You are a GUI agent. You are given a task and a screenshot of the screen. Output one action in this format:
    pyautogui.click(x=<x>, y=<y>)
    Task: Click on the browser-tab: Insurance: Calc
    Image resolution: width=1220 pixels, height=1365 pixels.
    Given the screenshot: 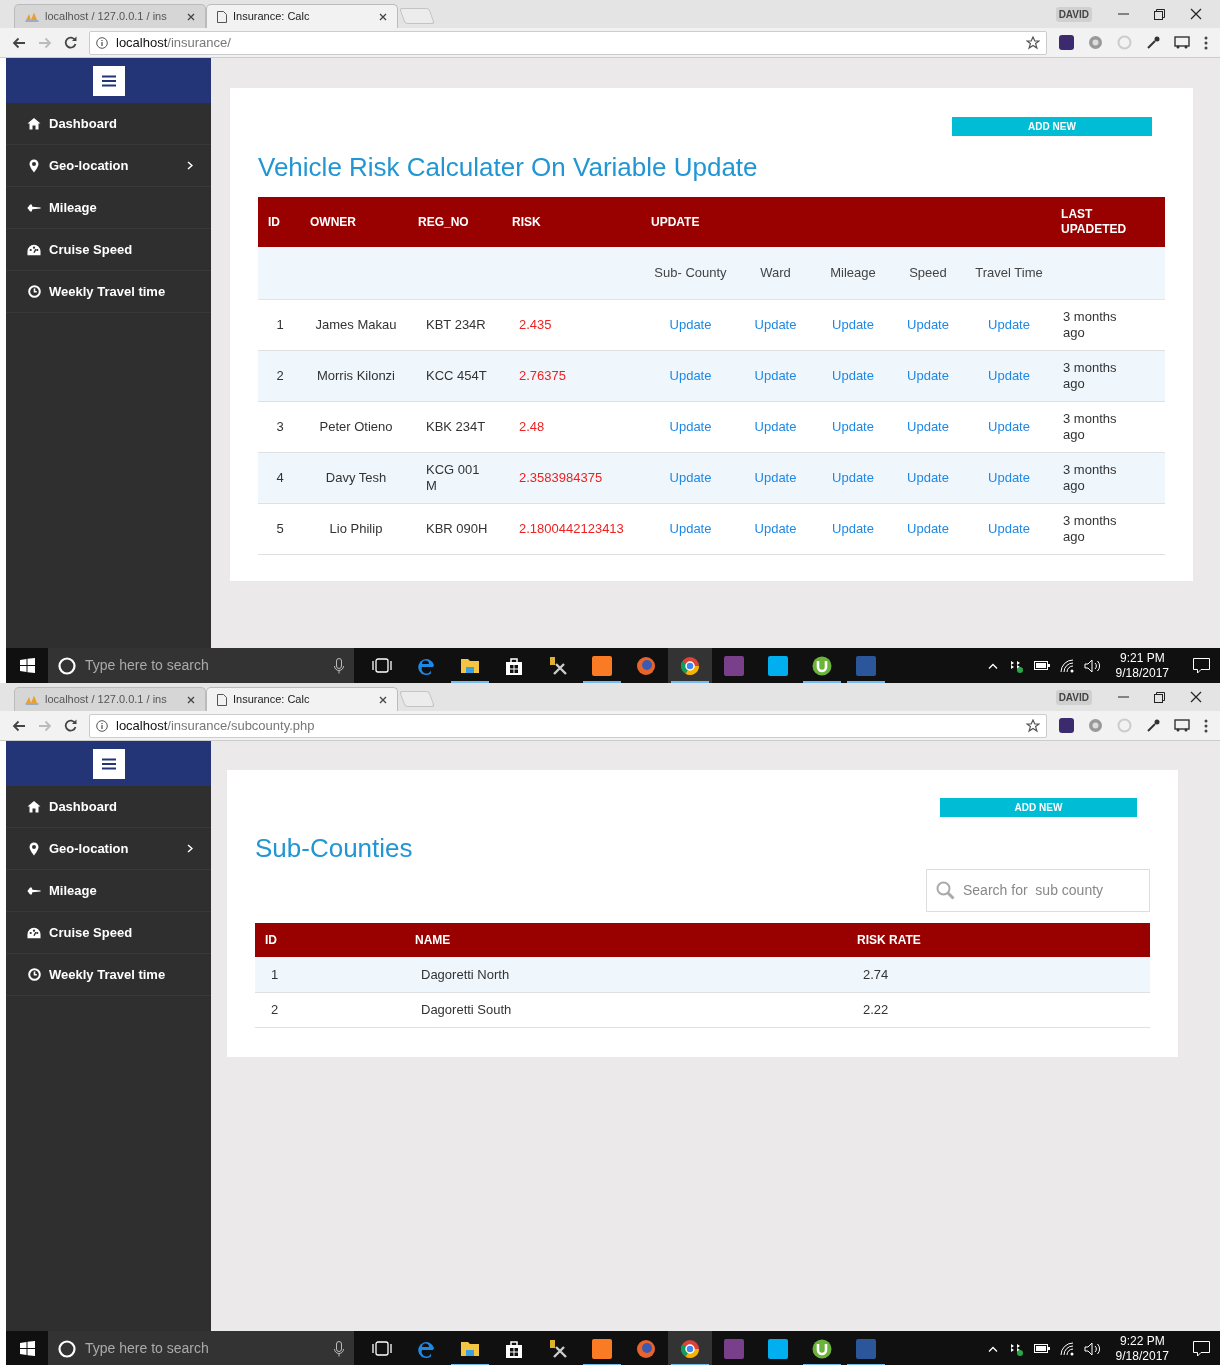 What is the action you would take?
    pyautogui.click(x=302, y=16)
    